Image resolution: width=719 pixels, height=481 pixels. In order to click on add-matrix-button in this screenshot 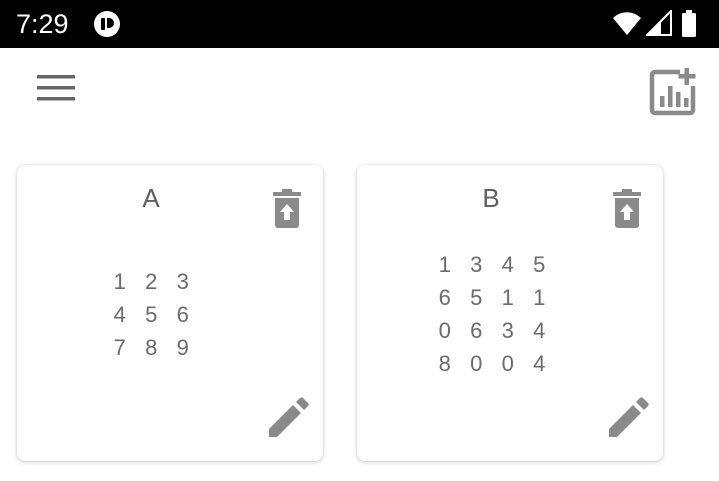, I will do `click(675, 90)`.